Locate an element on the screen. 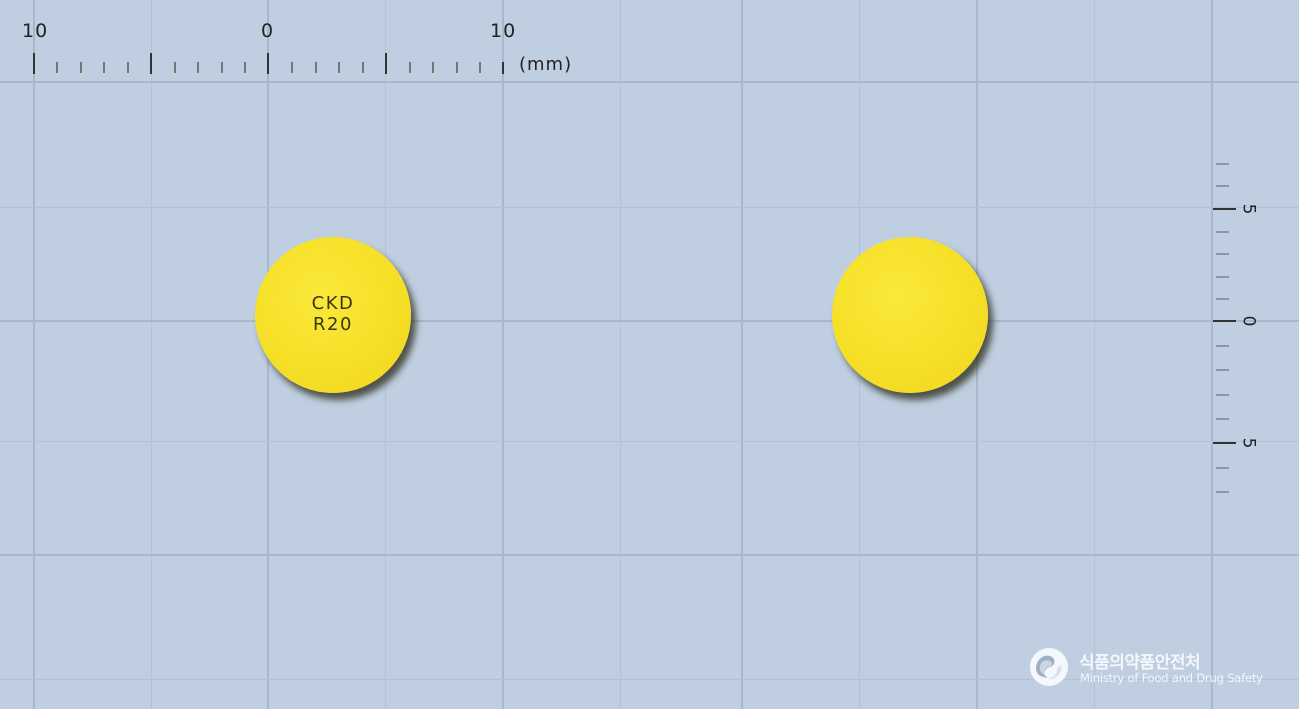 Image resolution: width=1299 pixels, height=709 pixels. taeguk-emblem-icon is located at coordinates (1049, 667).